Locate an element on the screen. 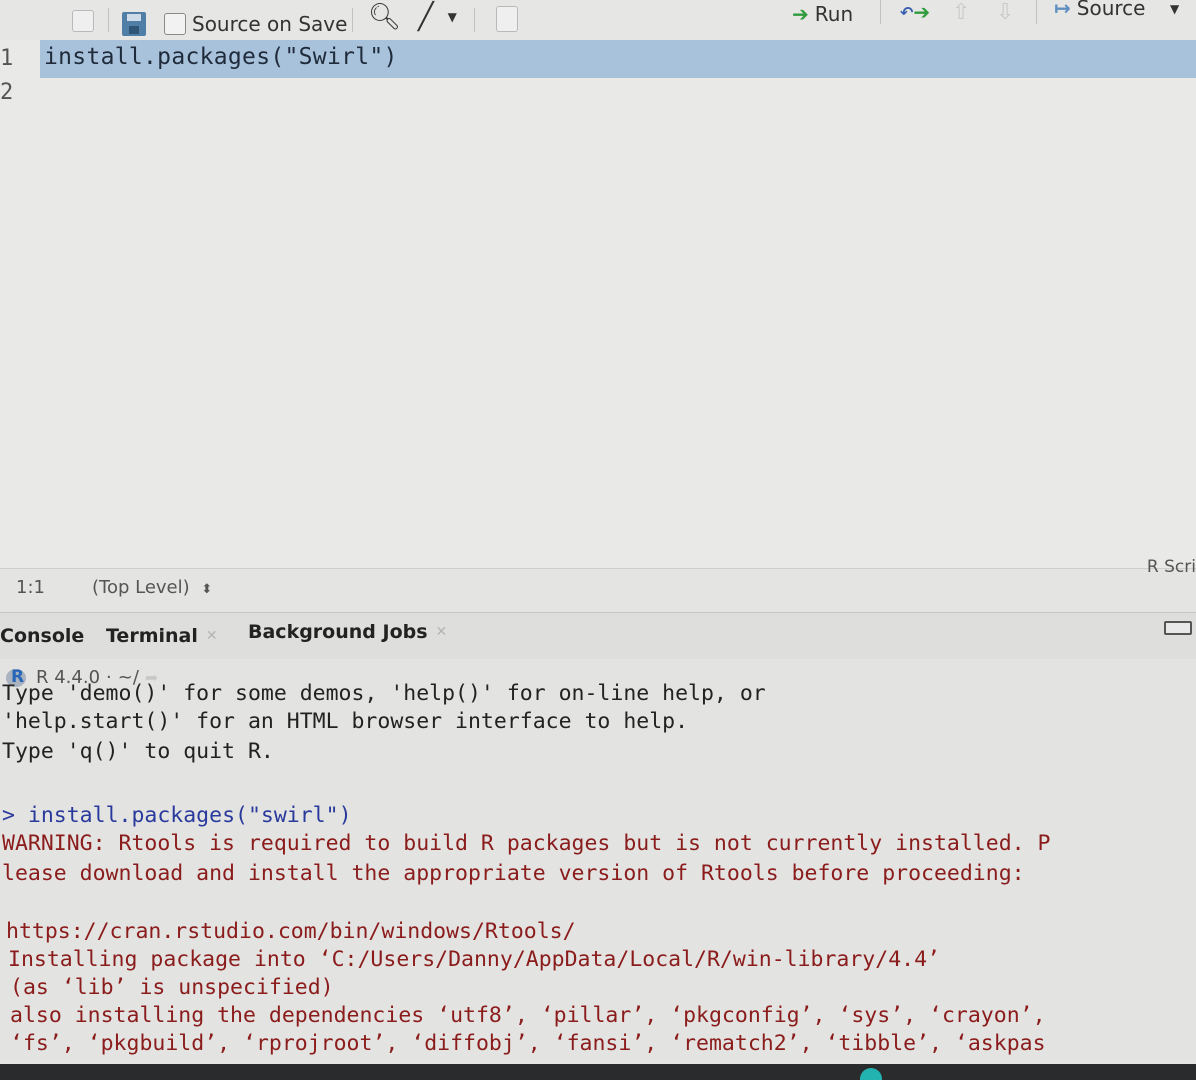 The height and width of the screenshot is (1080, 1196). source-on-save-toggle: Source on Save is located at coordinates (255, 24).